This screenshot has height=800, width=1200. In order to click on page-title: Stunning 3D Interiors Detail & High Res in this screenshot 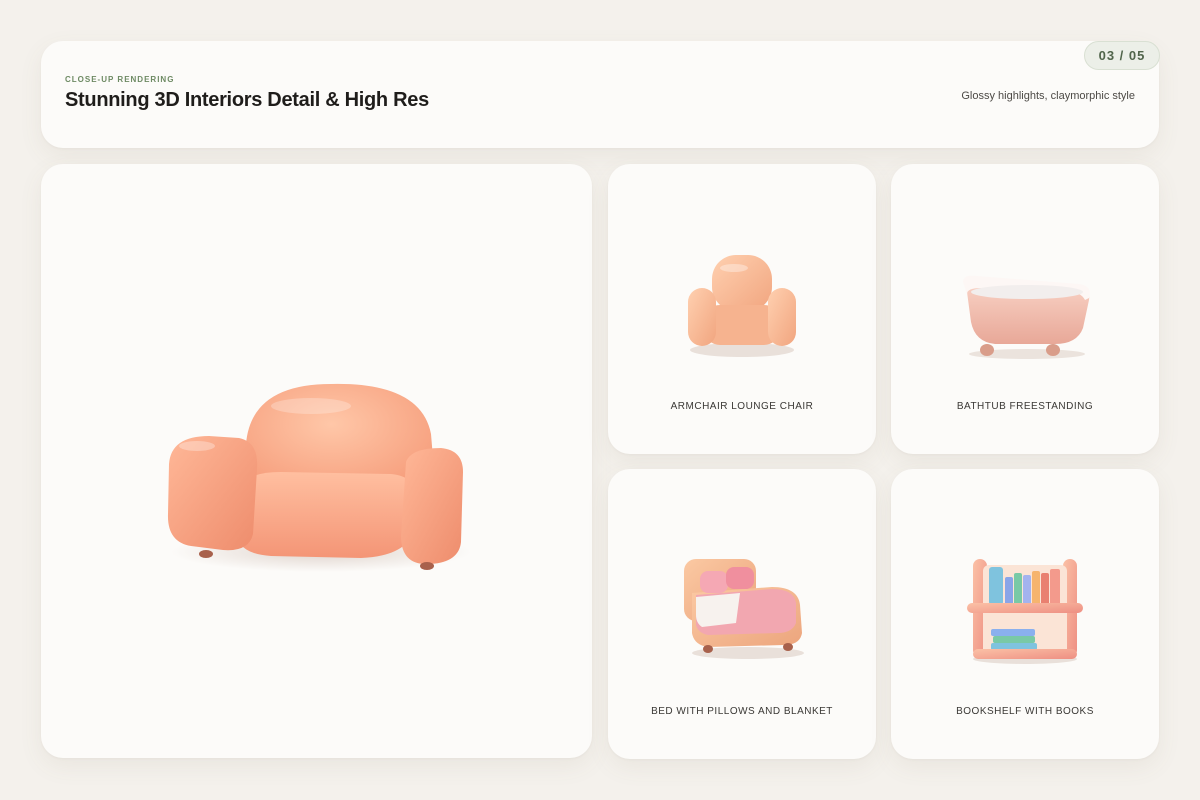, I will do `click(247, 100)`.